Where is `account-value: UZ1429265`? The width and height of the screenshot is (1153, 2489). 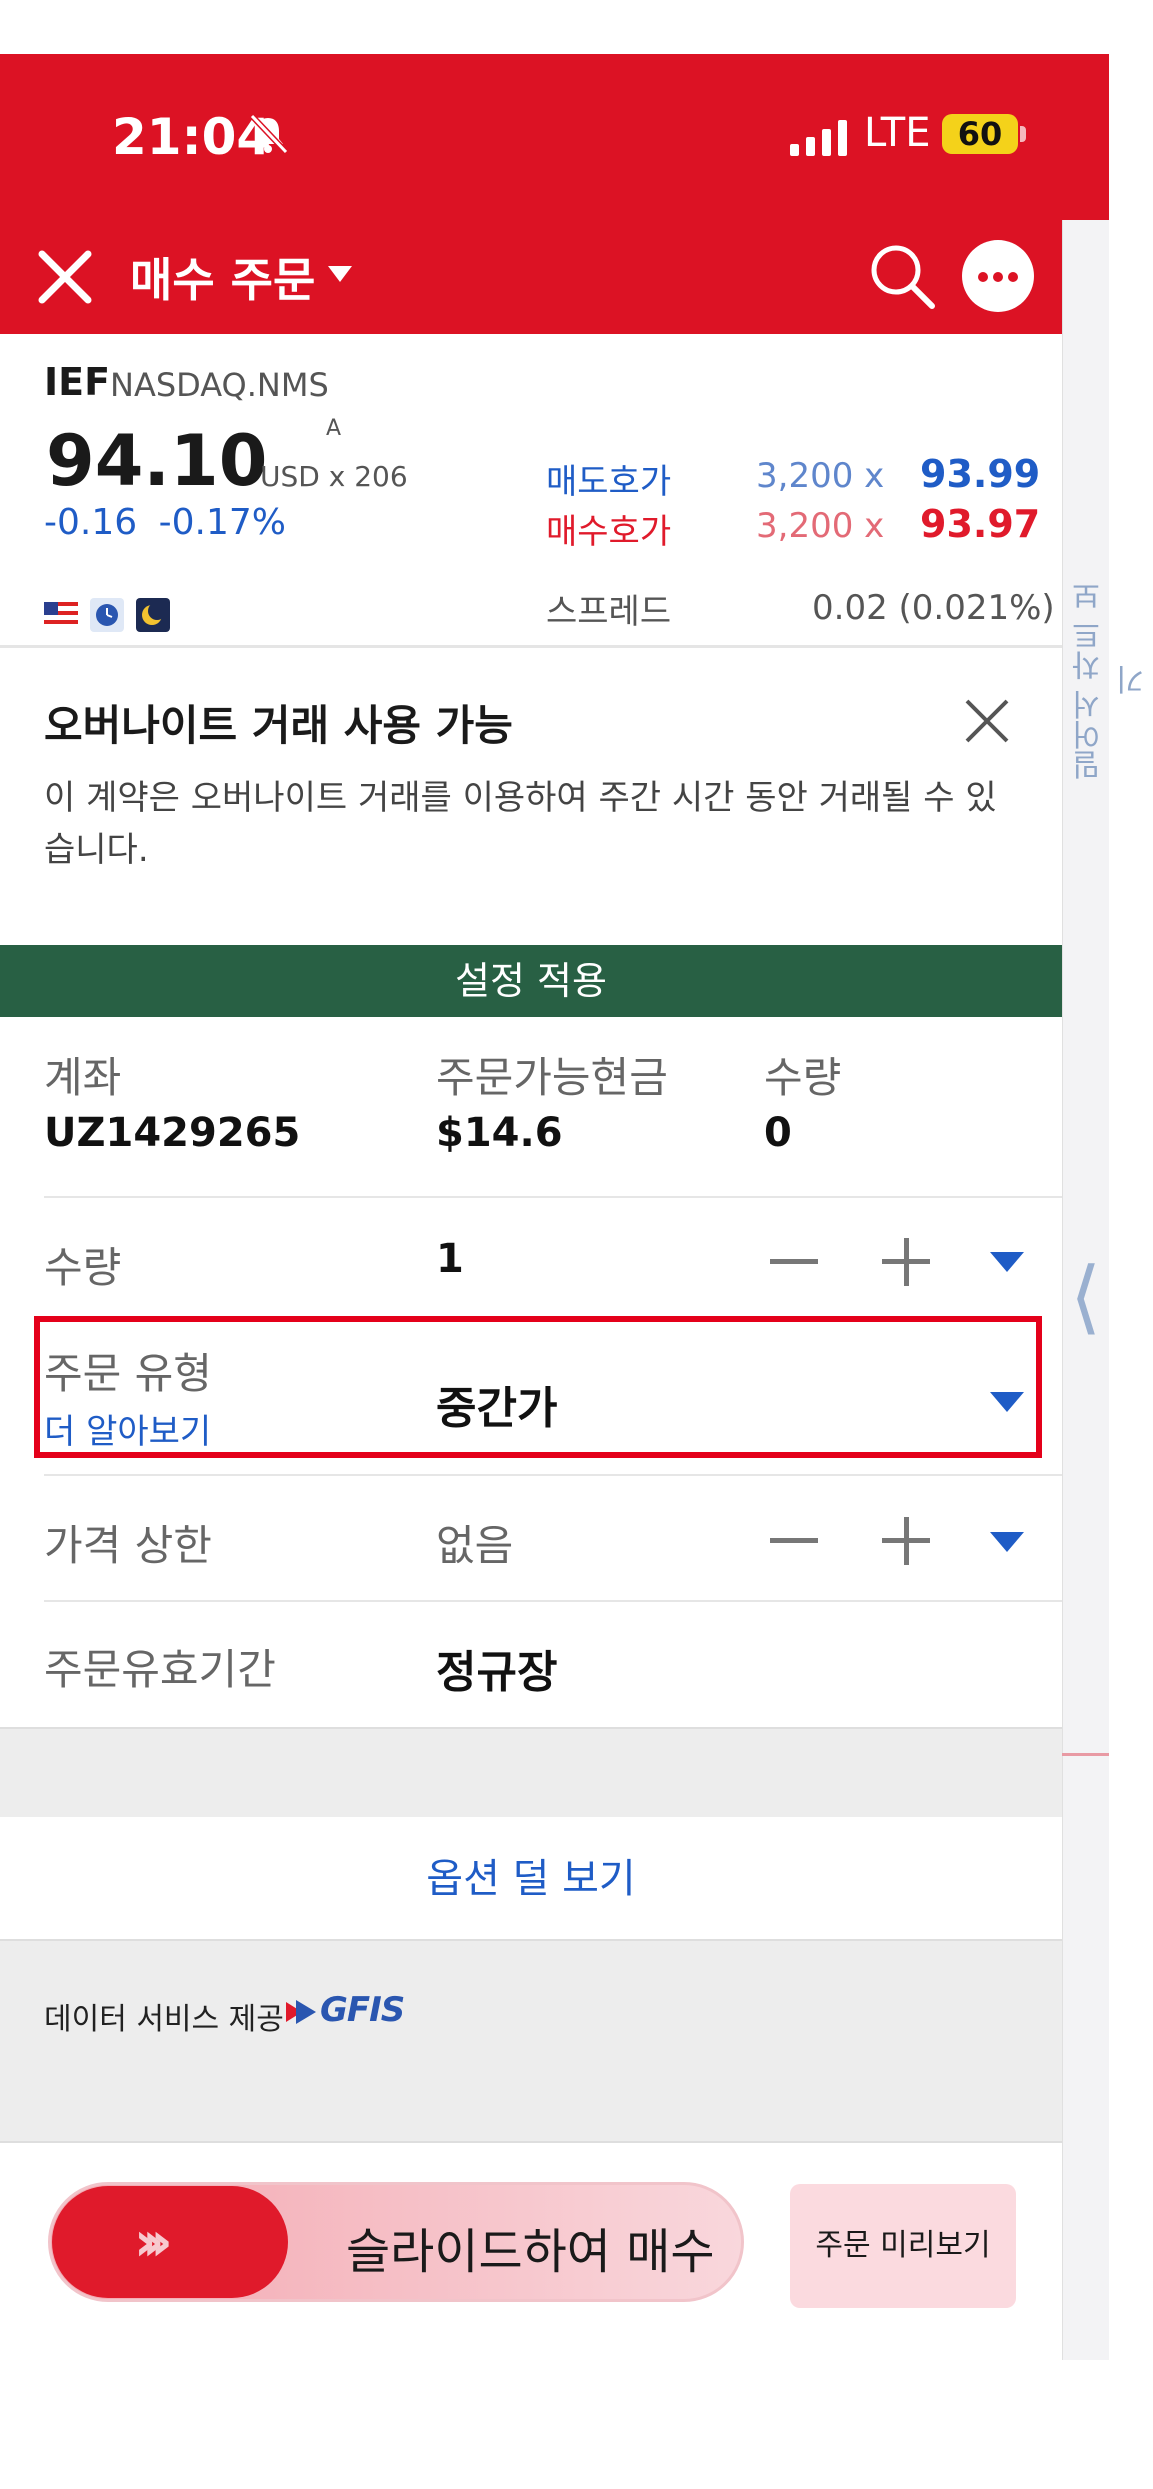 account-value: UZ1429265 is located at coordinates (172, 1133).